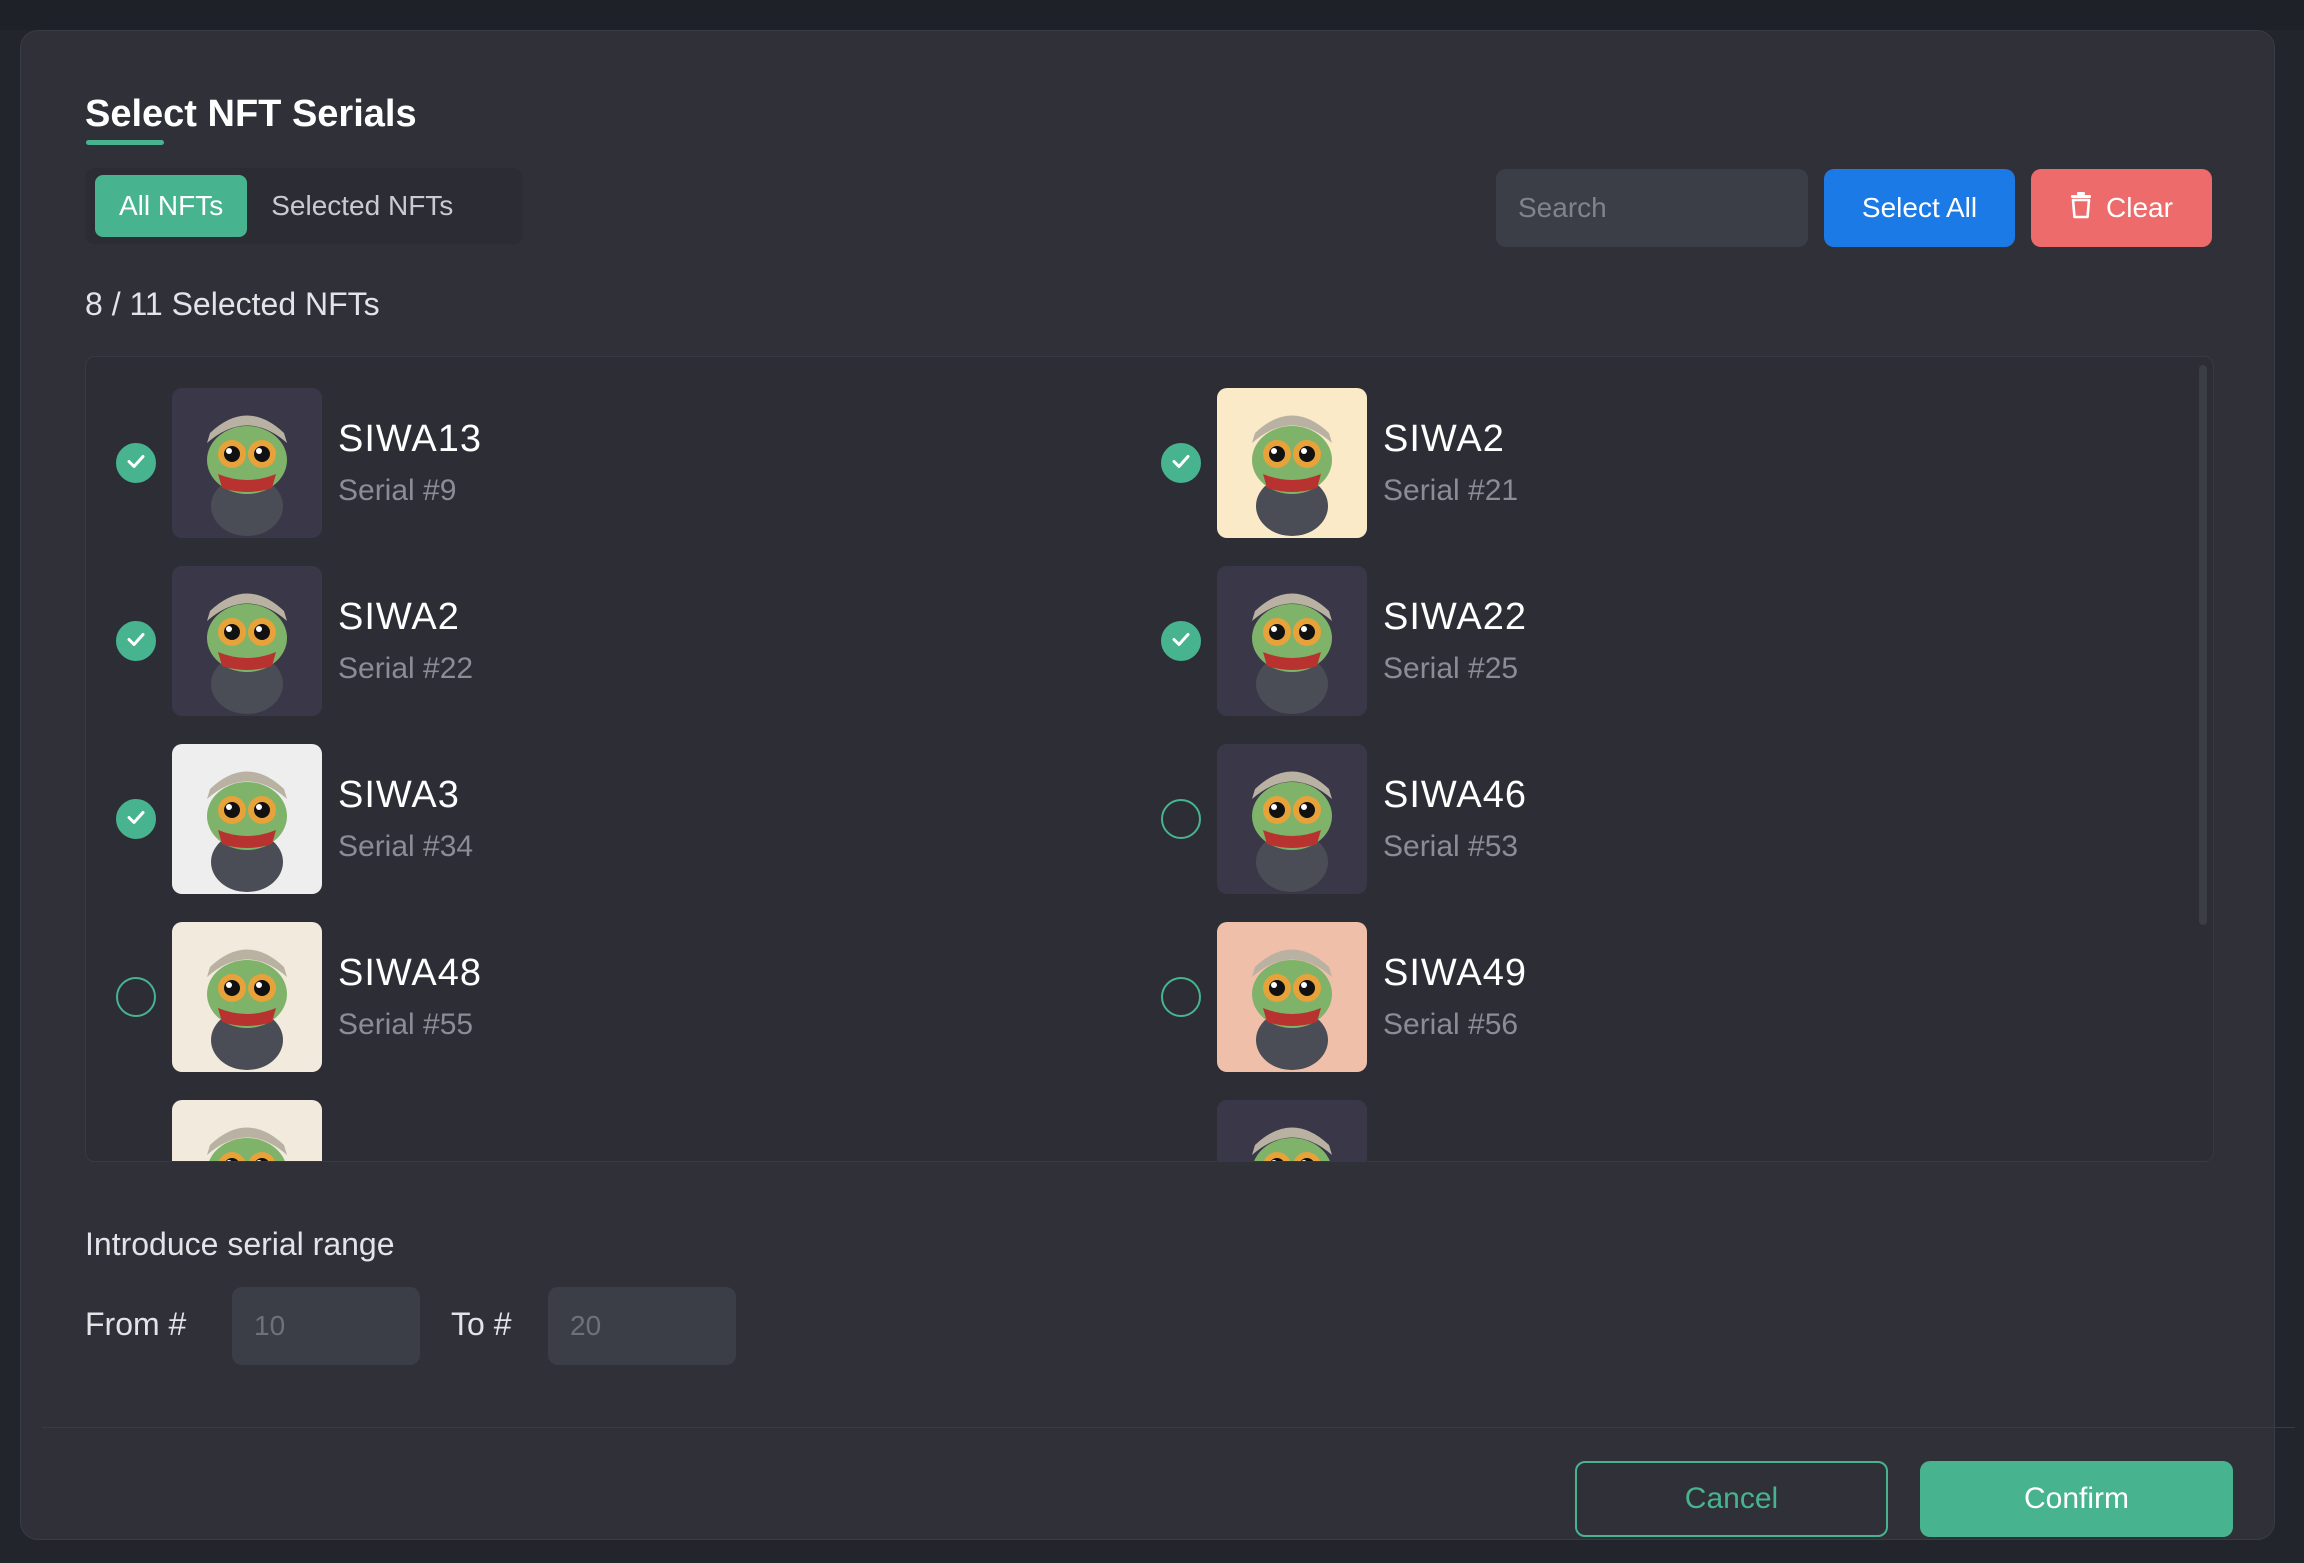 The height and width of the screenshot is (1563, 2304). I want to click on clear-button: Clear, so click(2121, 208).